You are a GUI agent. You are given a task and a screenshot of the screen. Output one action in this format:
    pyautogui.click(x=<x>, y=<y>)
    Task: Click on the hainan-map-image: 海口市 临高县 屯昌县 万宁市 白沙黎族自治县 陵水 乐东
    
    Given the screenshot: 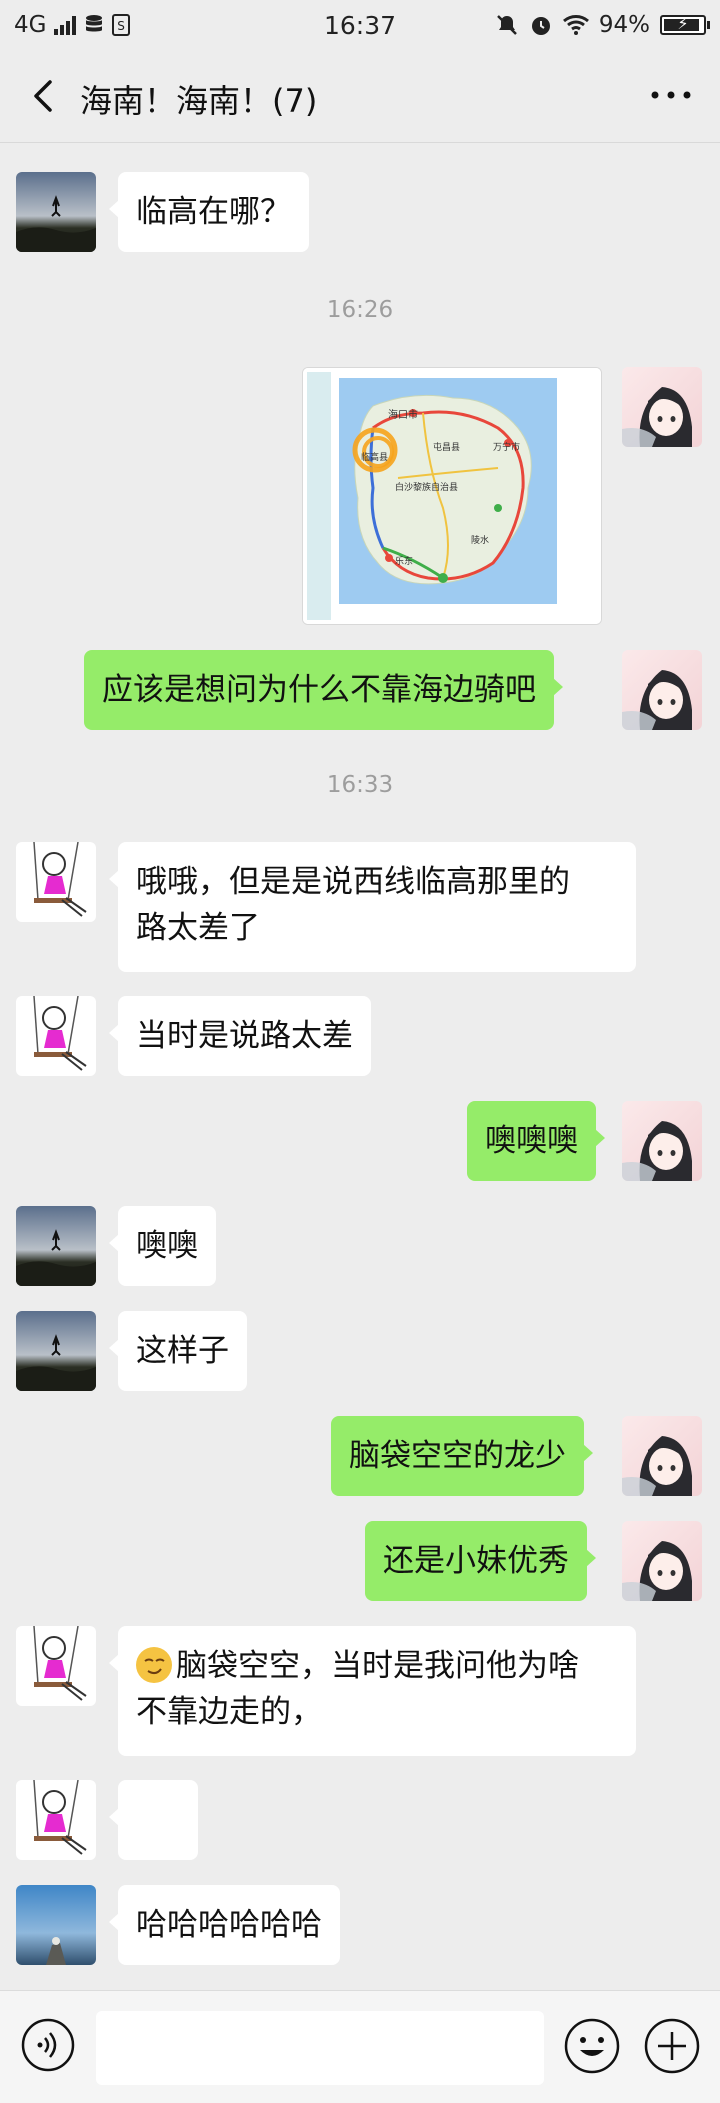 What is the action you would take?
    pyautogui.click(x=452, y=496)
    